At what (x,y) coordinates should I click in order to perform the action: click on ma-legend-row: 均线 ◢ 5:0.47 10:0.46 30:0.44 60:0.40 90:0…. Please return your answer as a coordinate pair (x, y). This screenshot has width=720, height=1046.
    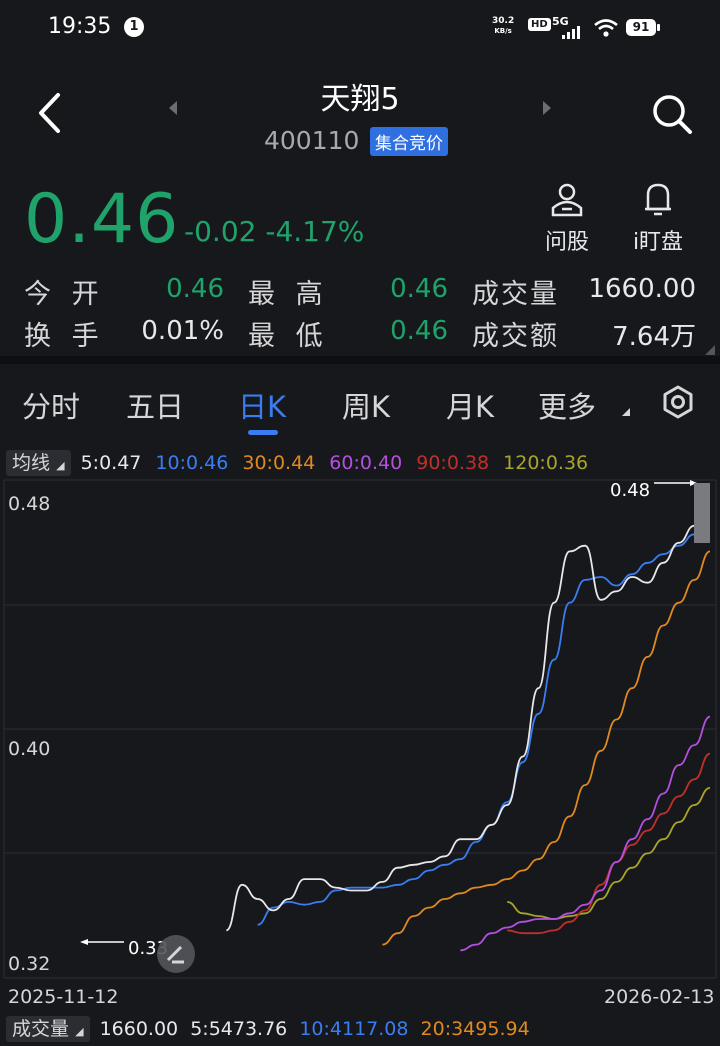
    Looking at the image, I should click on (297, 462).